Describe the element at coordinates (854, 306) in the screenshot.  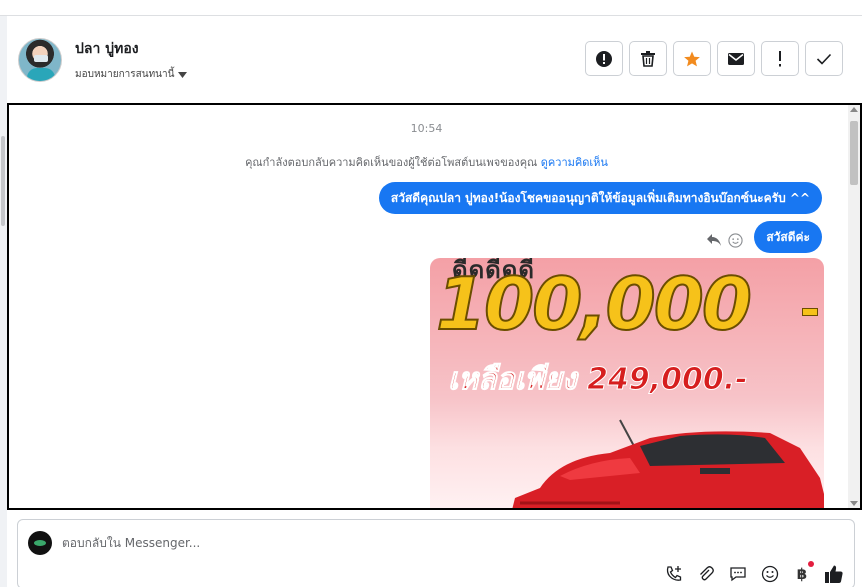
I see `thread-scrollbar` at that location.